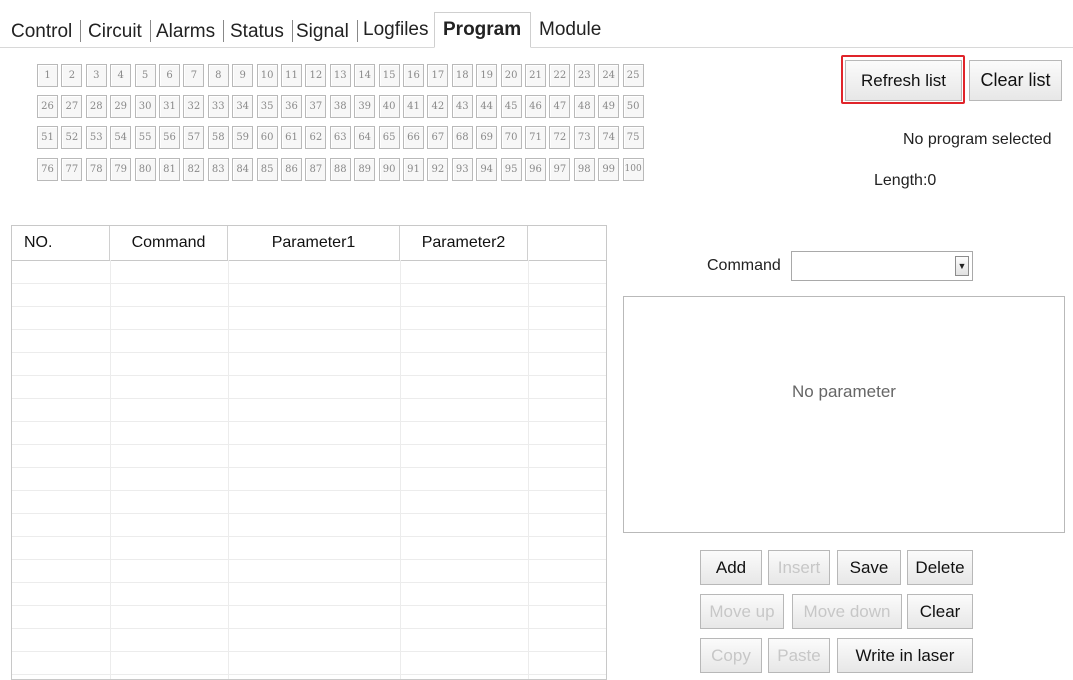  I want to click on program-slot-button: 51, so click(47, 138).